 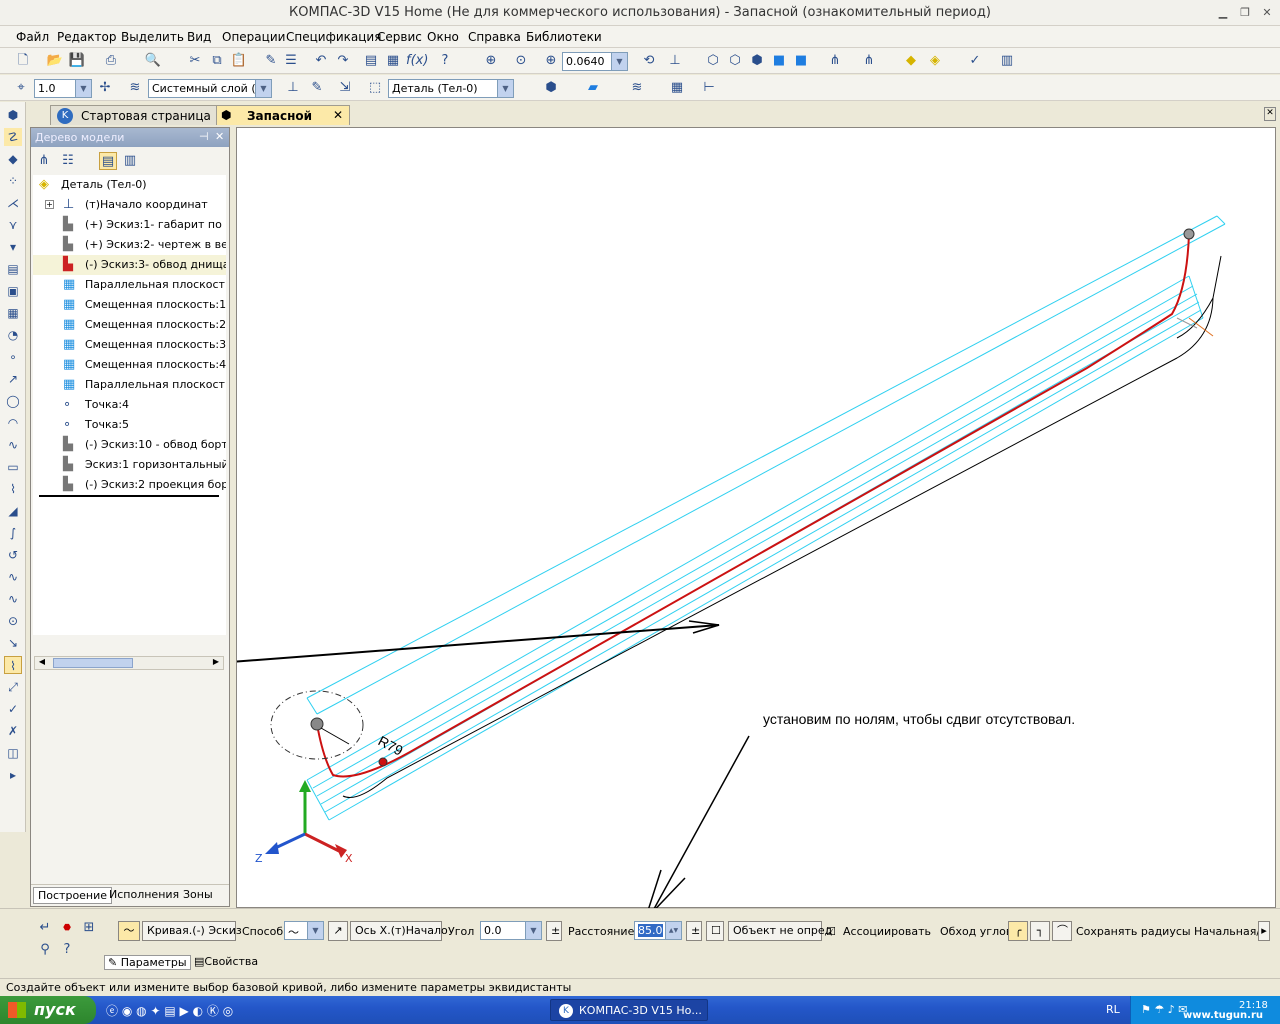 What do you see at coordinates (13, 115) in the screenshot?
I see `part-tools-icon: ⬢` at bounding box center [13, 115].